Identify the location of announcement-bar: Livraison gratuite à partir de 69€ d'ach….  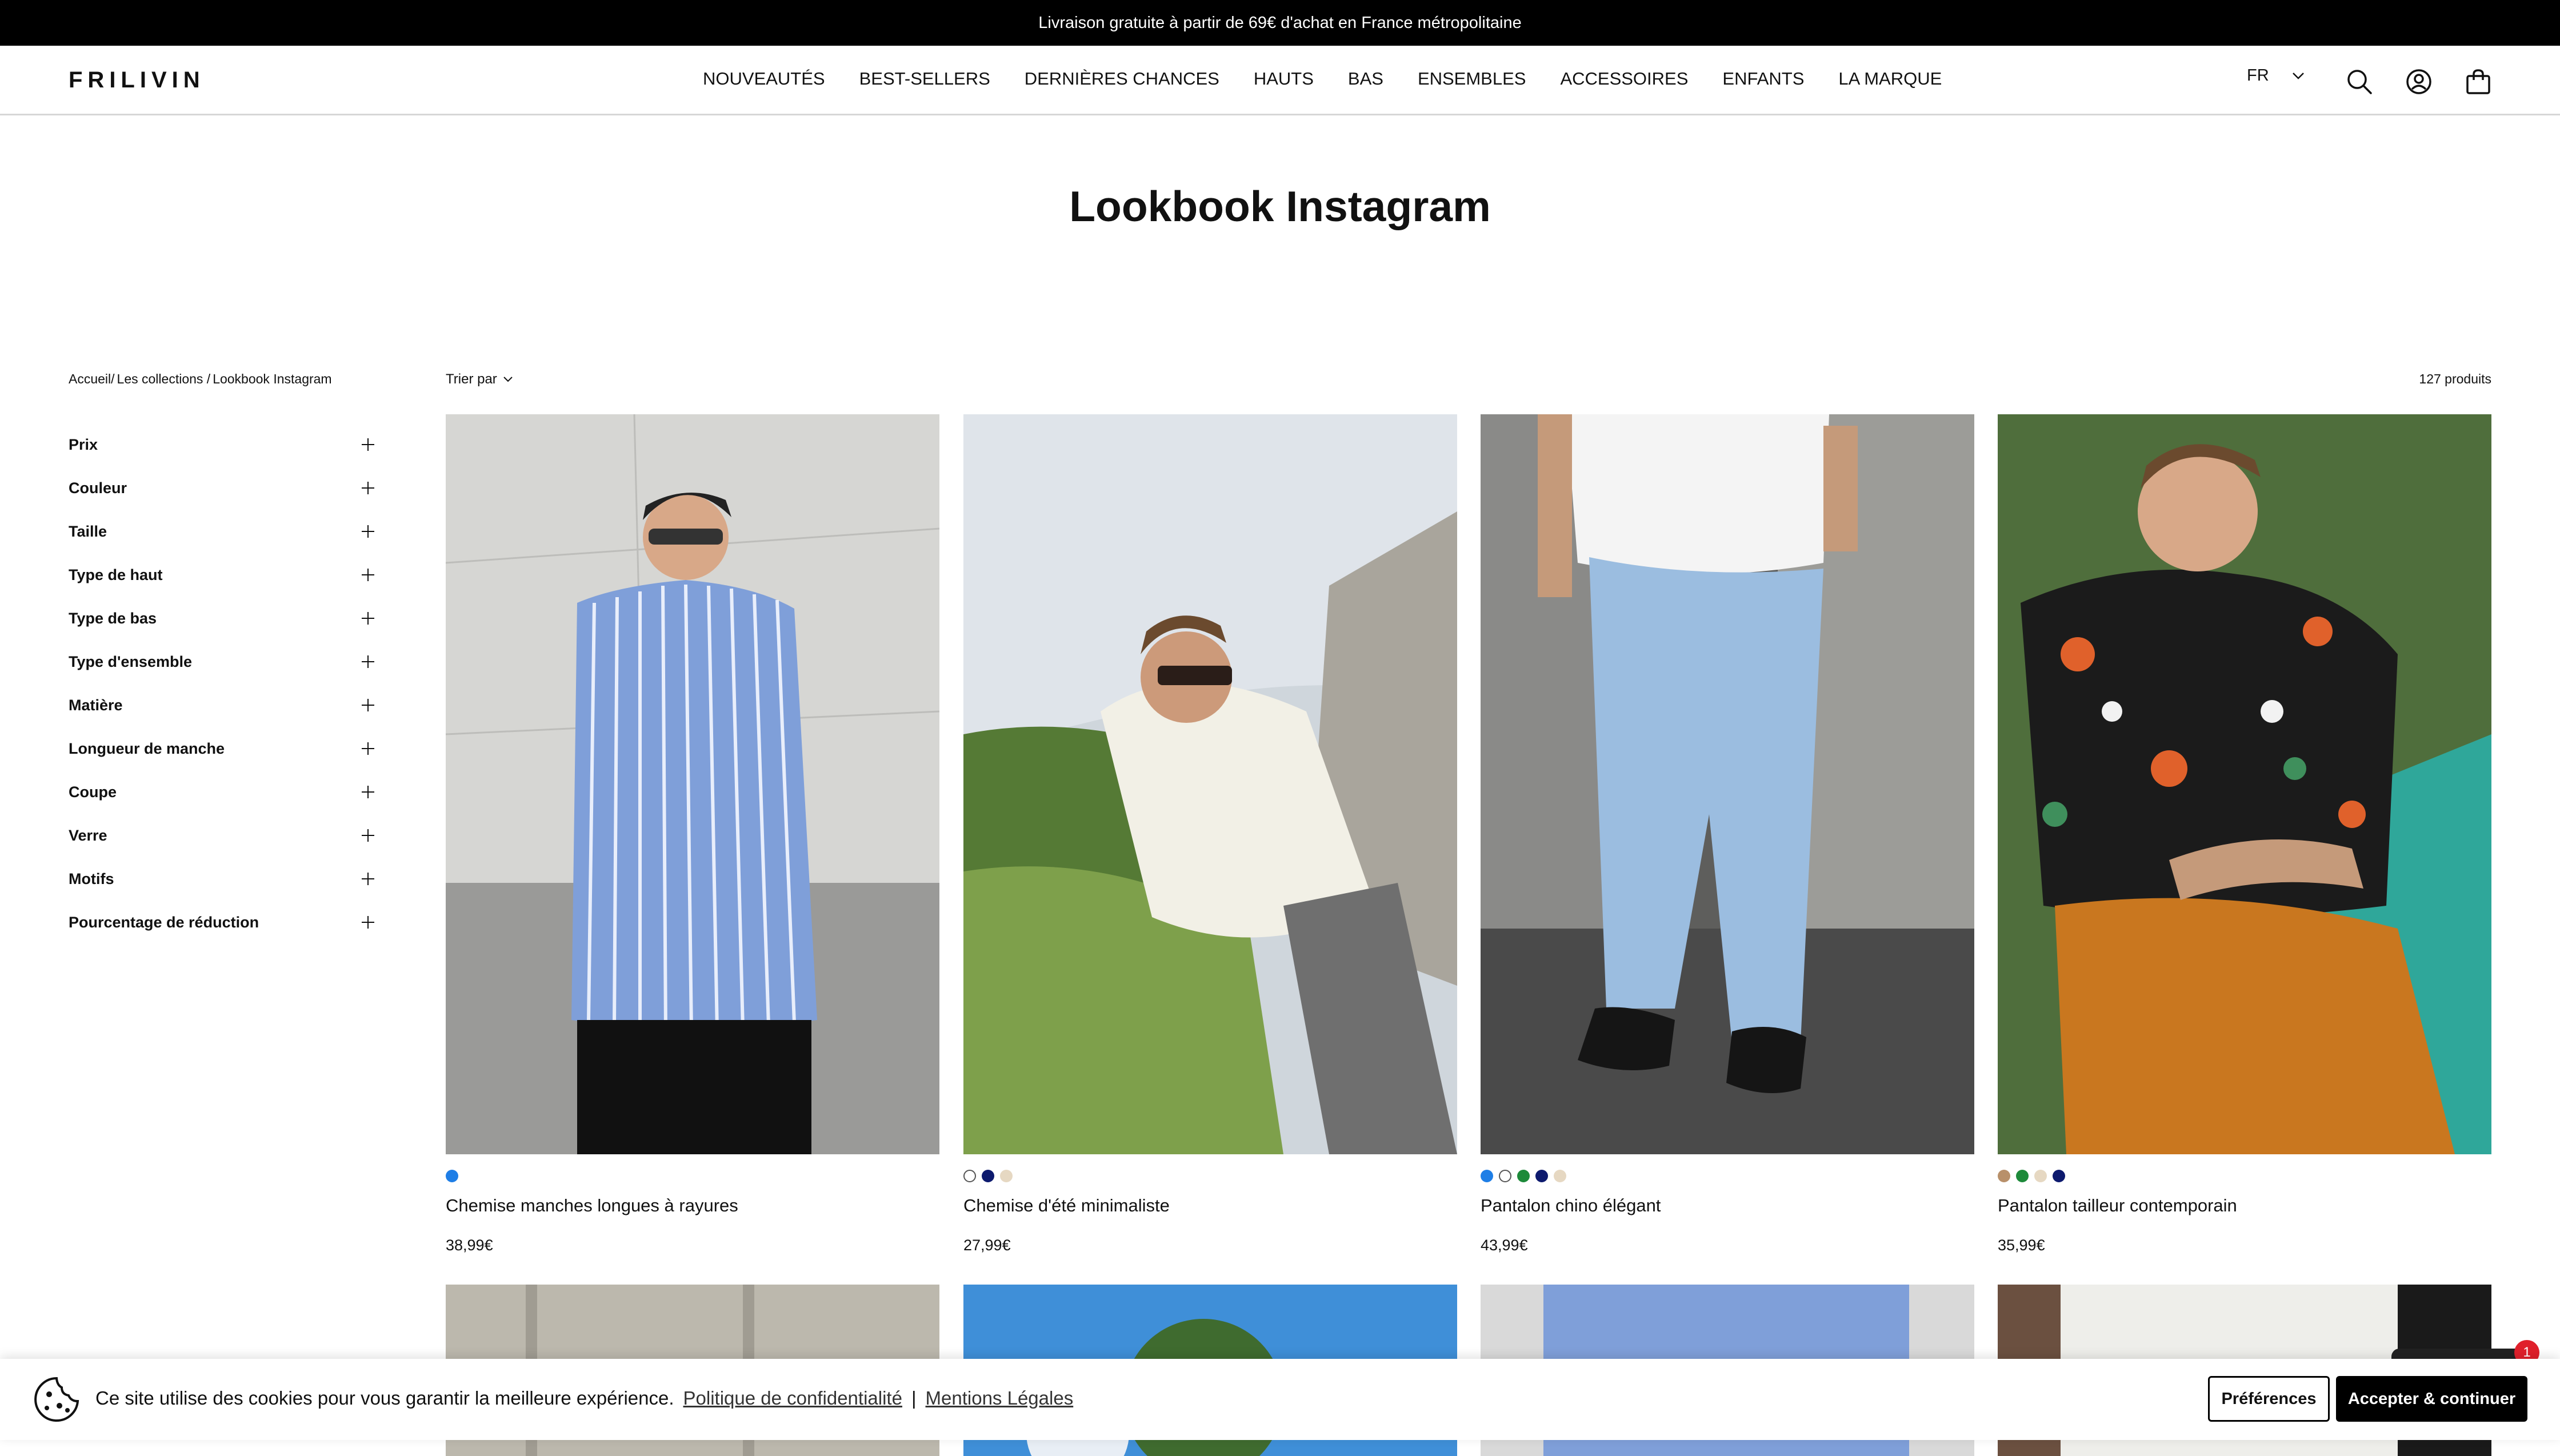
(1280, 23).